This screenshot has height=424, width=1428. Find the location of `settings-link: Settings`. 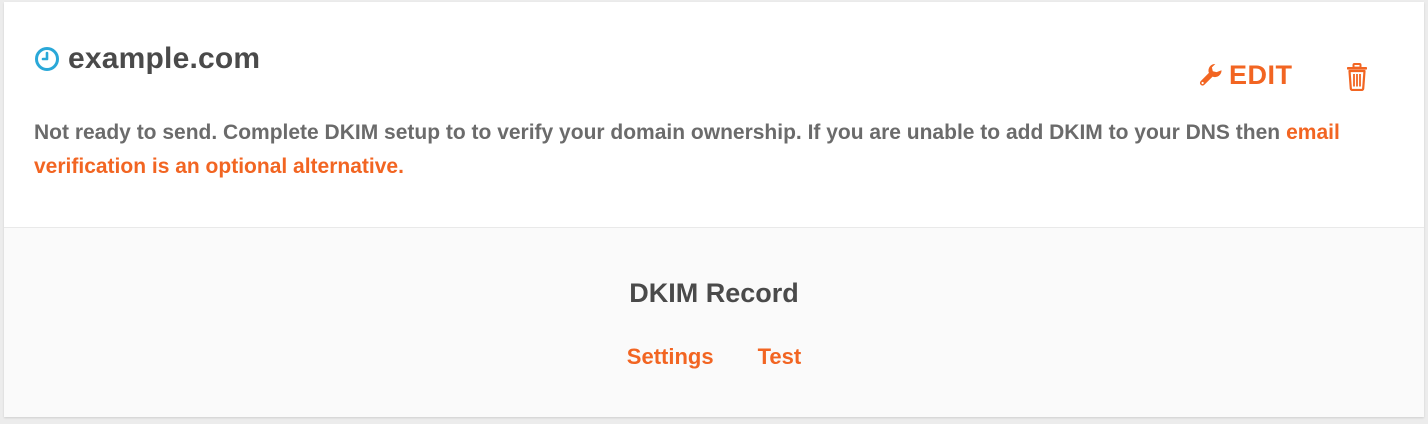

settings-link: Settings is located at coordinates (670, 357).